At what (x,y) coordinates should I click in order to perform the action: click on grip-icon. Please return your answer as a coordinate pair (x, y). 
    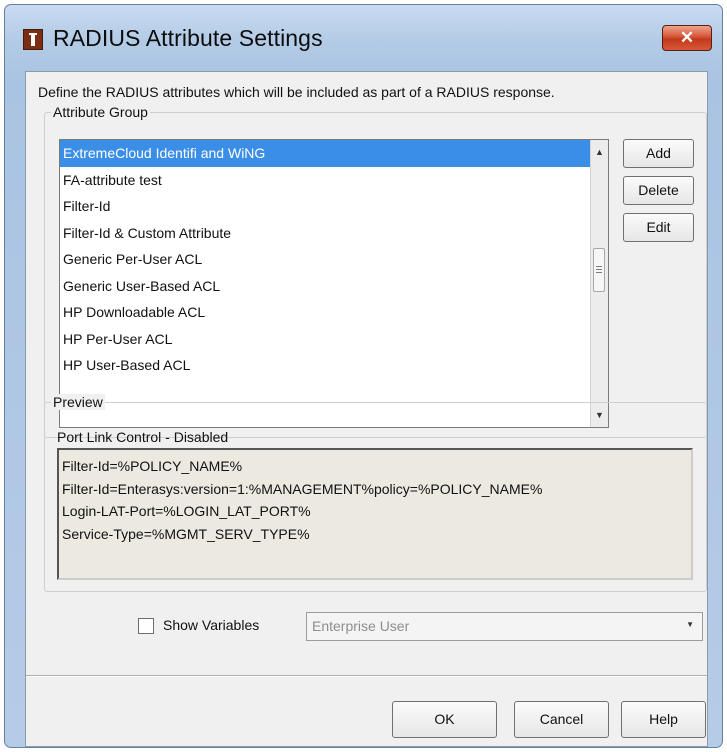
    Looking at the image, I should click on (599, 269).